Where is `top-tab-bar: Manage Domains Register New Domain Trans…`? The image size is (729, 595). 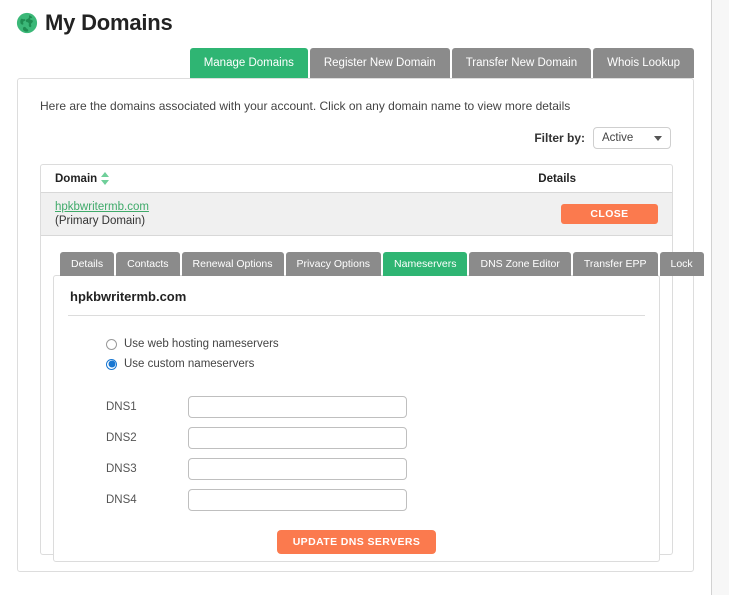 top-tab-bar: Manage Domains Register New Domain Trans… is located at coordinates (441, 63).